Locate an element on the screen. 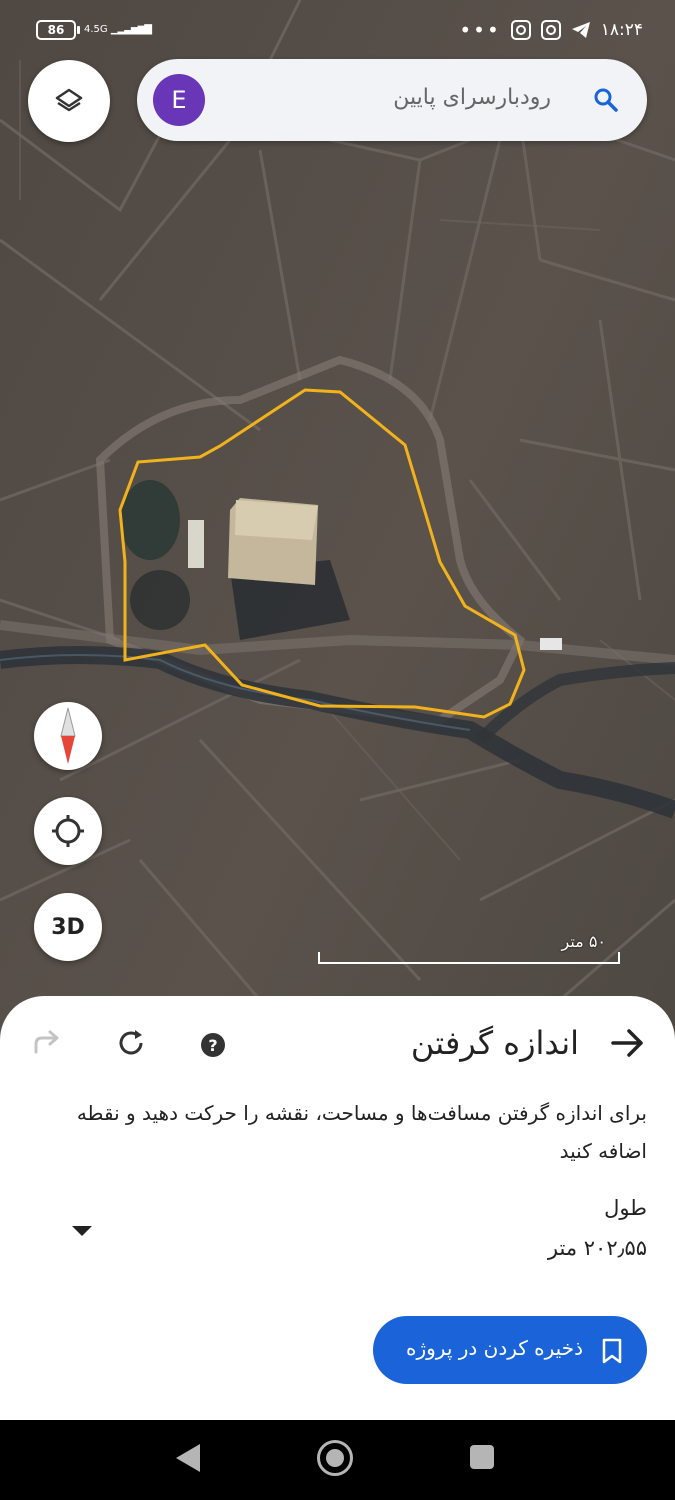 The image size is (675, 1500). status-bar: 86 4.5G ▁▂▃▅▆▇ ••• ۱۸:۲۴ is located at coordinates (337, 30).